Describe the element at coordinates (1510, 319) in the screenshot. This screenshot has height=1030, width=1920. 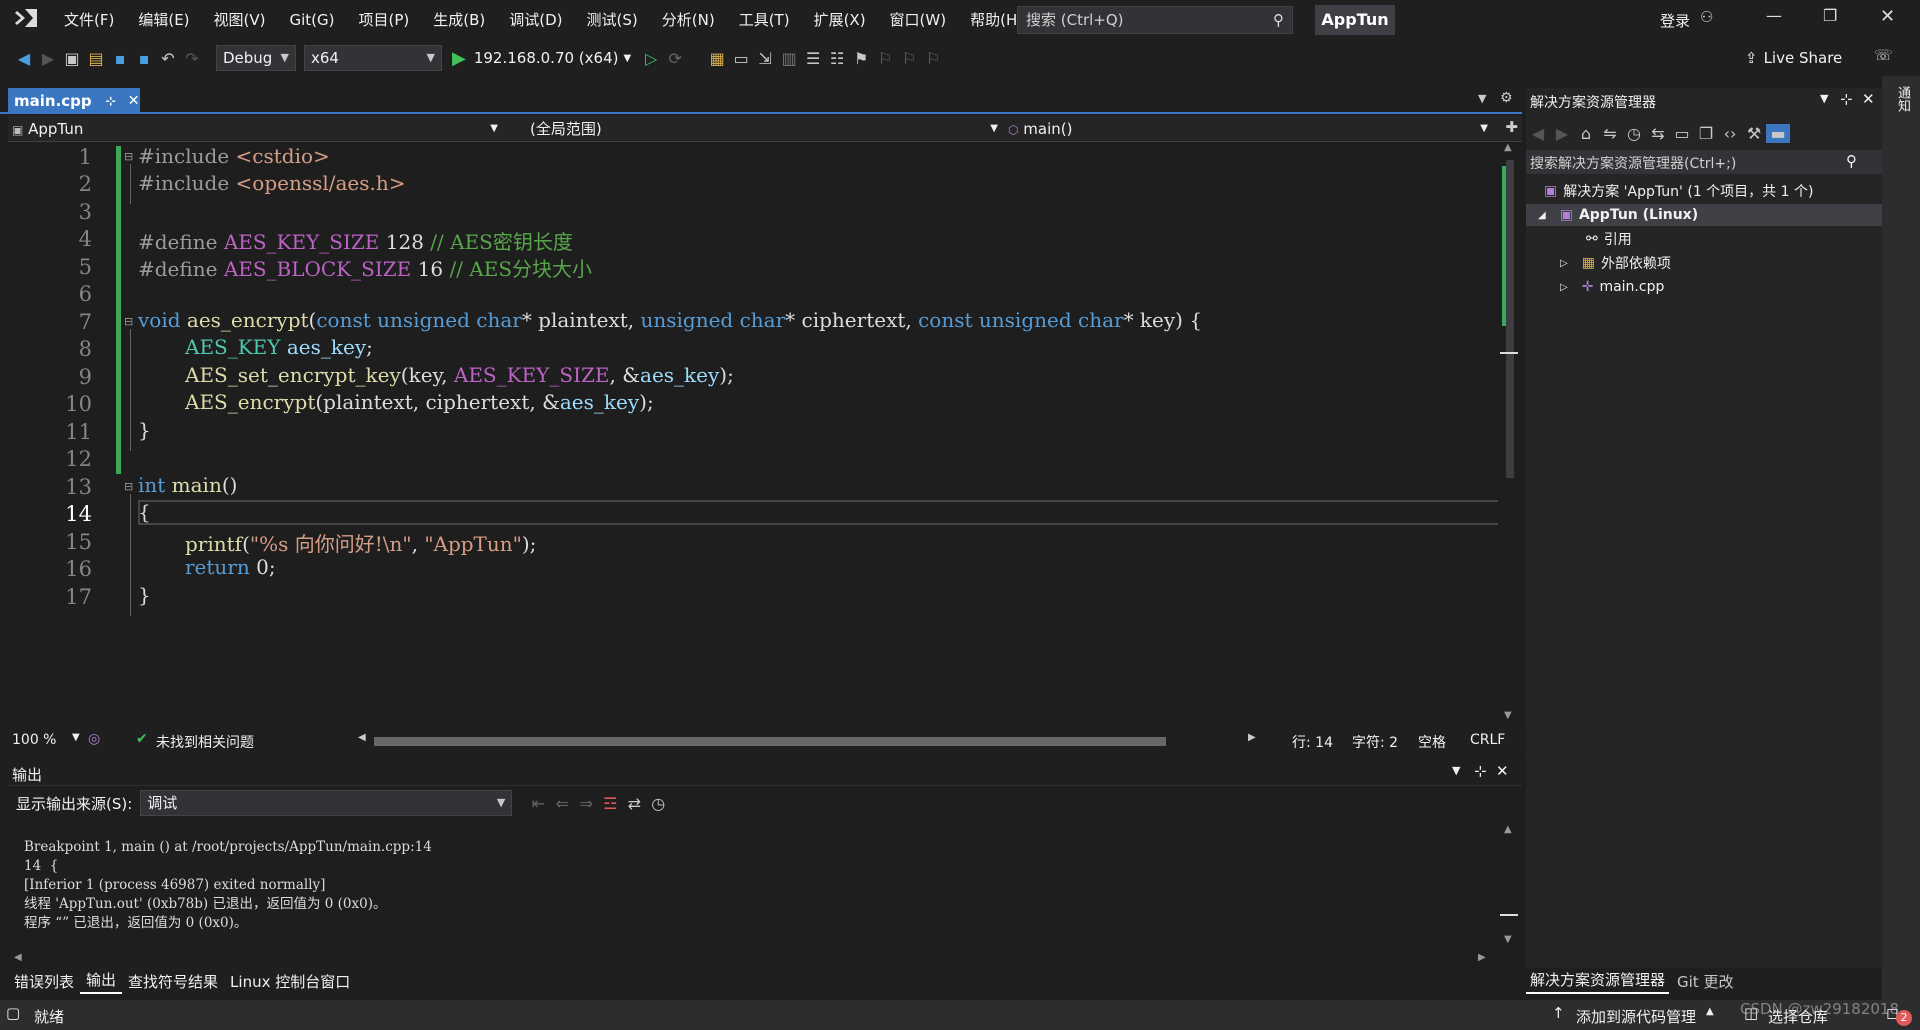
I see `scroll-thumb` at that location.